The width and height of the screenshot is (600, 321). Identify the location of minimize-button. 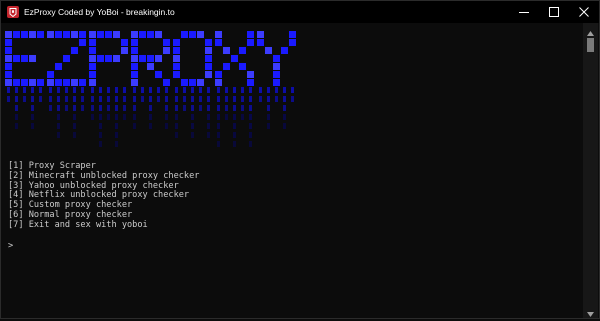
(524, 12).